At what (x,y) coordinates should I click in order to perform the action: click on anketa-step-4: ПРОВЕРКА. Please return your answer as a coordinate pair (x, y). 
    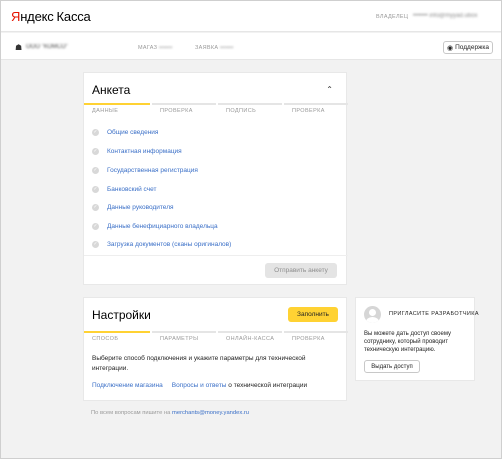
    Looking at the image, I should click on (316, 110).